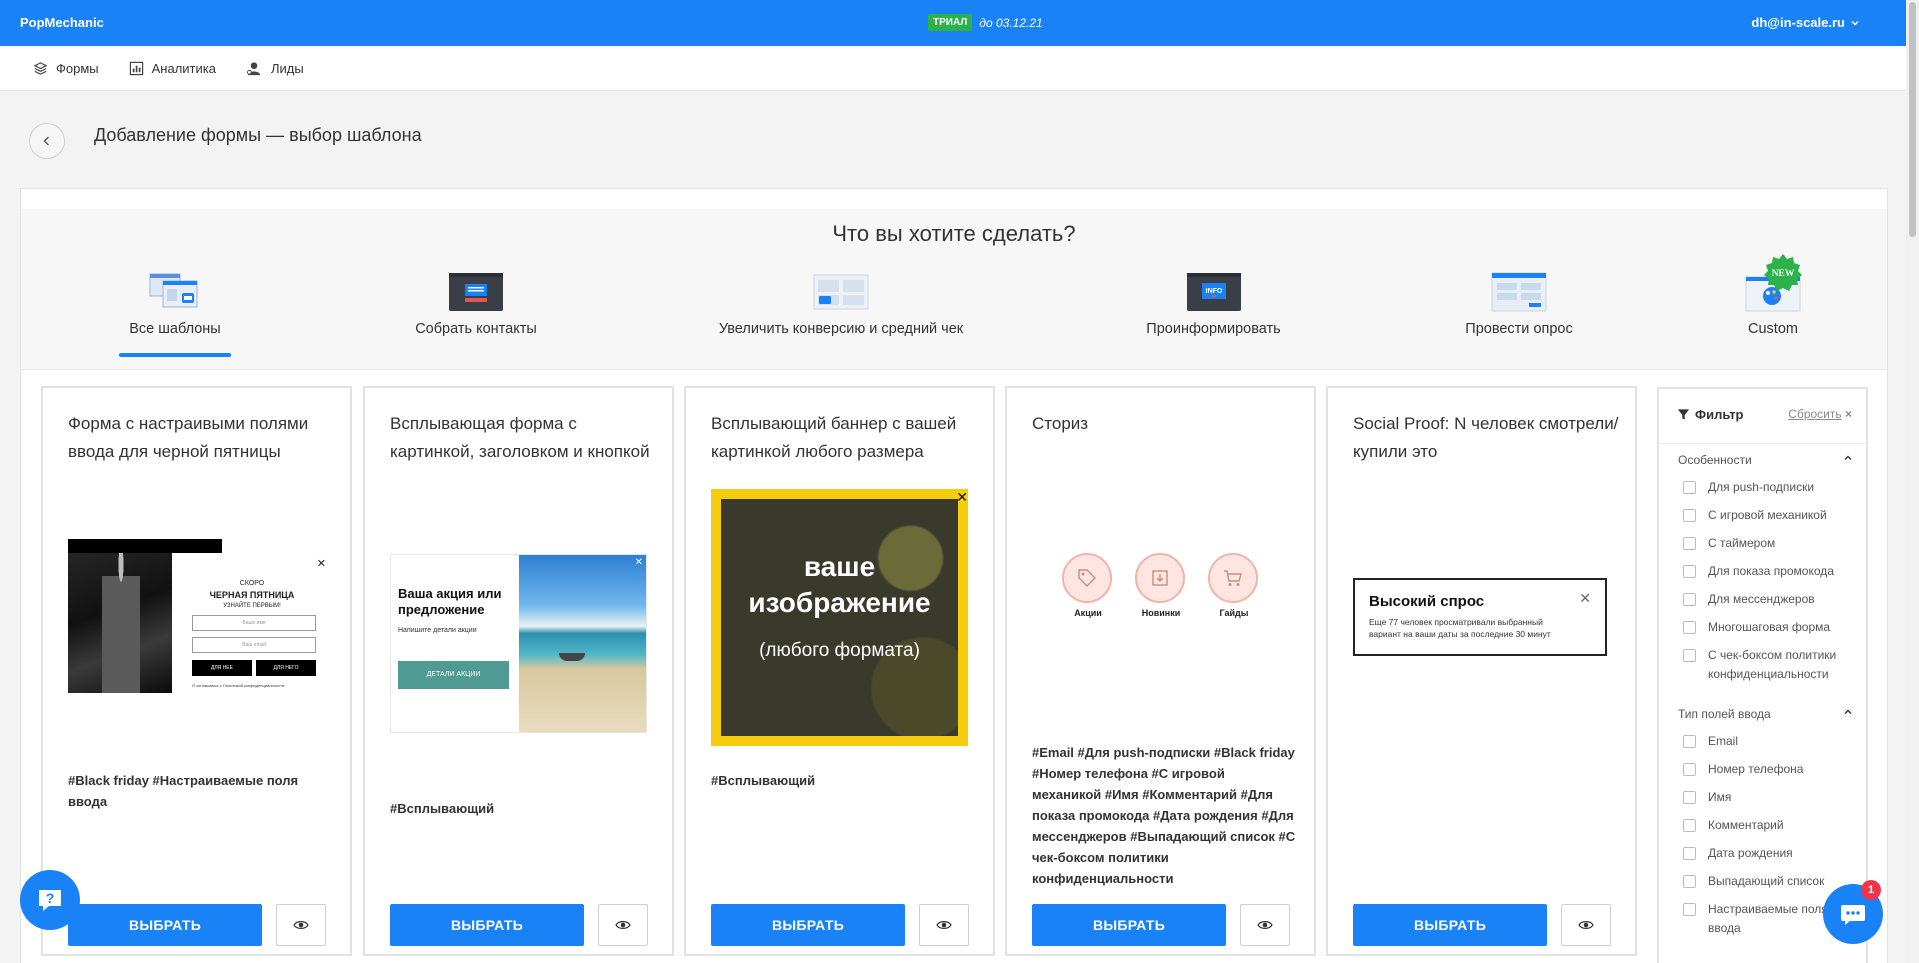 The width and height of the screenshot is (1919, 963). Describe the element at coordinates (175, 304) in the screenshot. I see `category-all-templates: Все шаблоны` at that location.